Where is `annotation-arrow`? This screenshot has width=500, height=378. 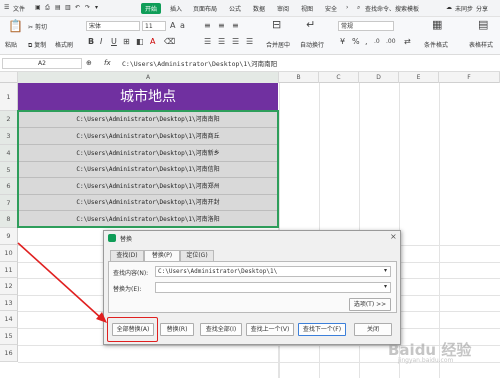 annotation-arrow is located at coordinates (62, 282).